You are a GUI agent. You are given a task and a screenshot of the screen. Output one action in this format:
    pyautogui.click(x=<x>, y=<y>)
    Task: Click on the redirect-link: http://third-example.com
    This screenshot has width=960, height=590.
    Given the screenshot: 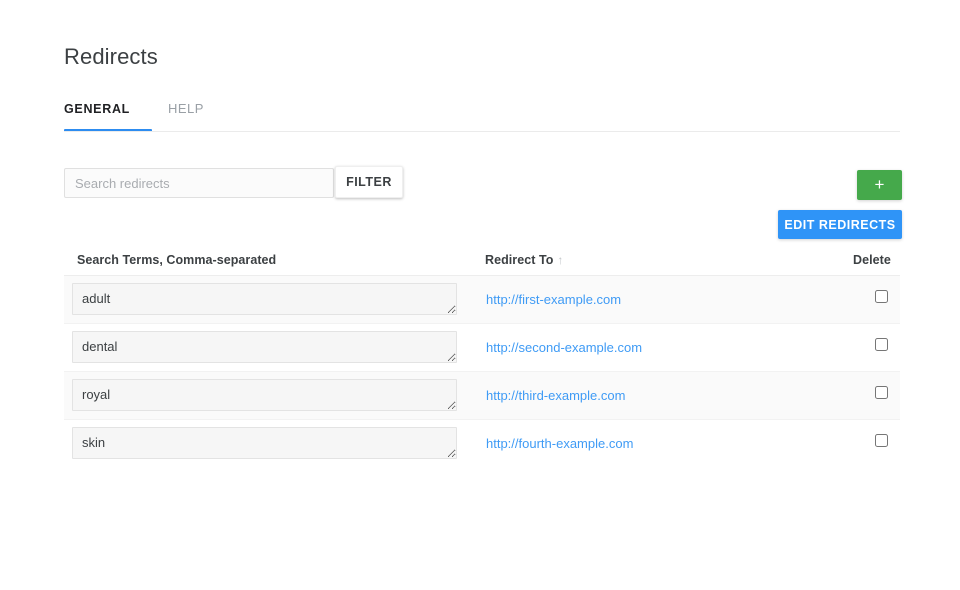 What is the action you would take?
    pyautogui.click(x=555, y=395)
    